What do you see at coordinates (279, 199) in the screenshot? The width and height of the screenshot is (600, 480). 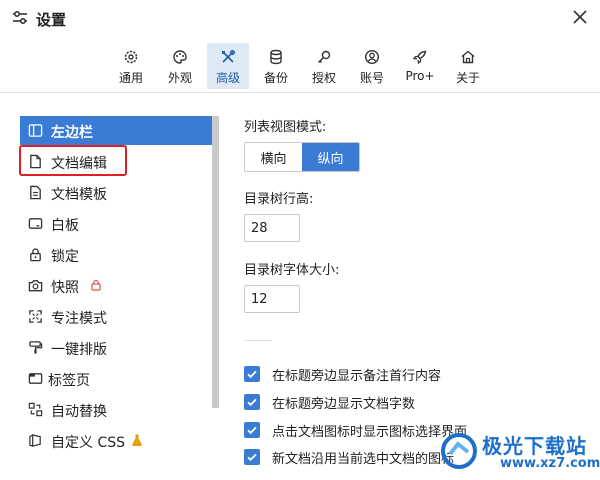 I see `tree-row-height-label: 目录树行高:` at bounding box center [279, 199].